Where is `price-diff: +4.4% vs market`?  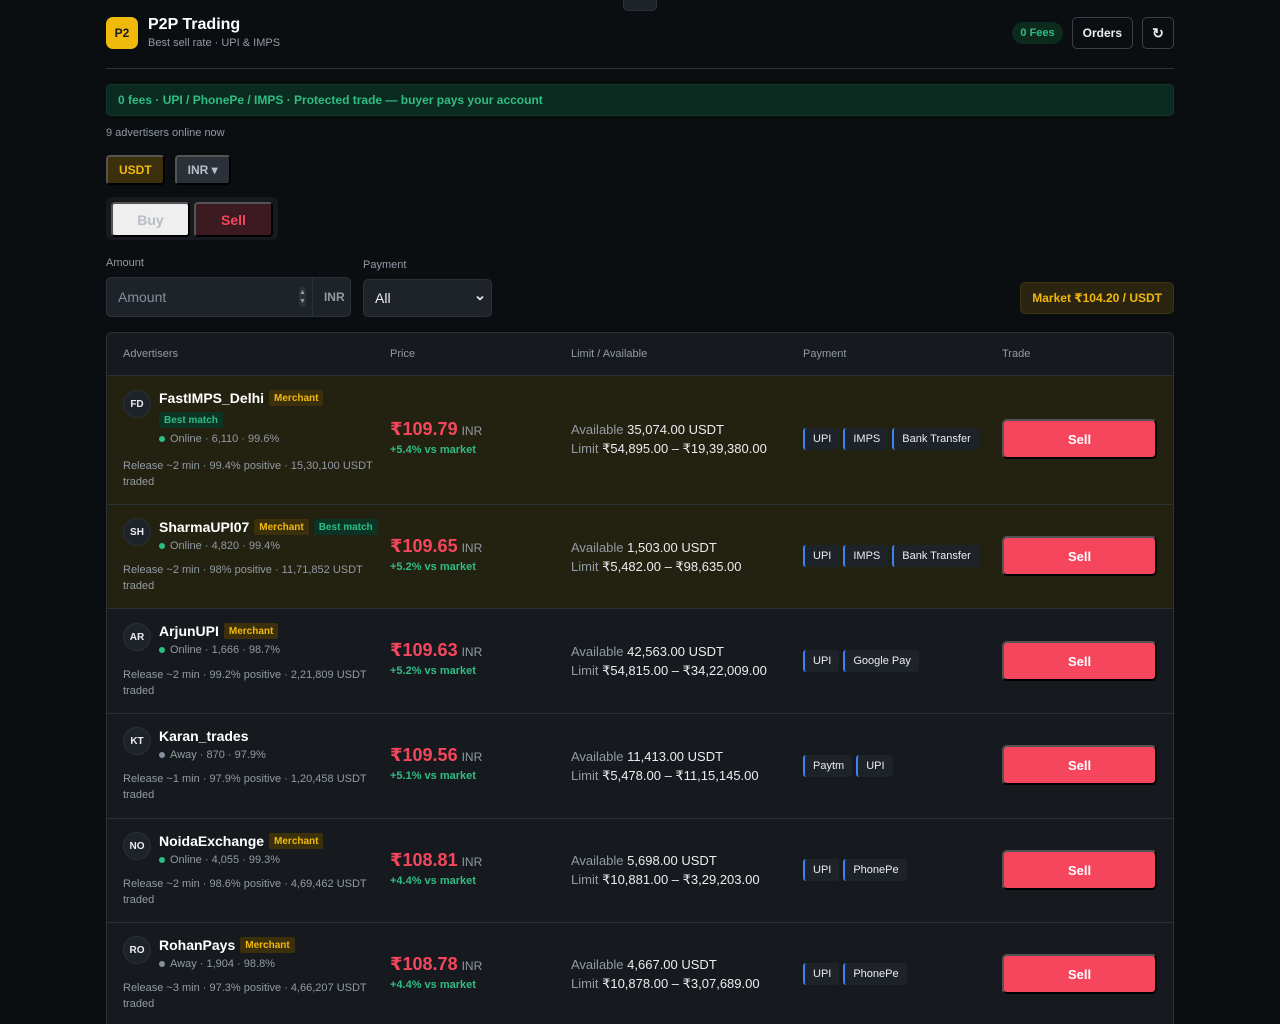
price-diff: +4.4% vs market is located at coordinates (433, 881).